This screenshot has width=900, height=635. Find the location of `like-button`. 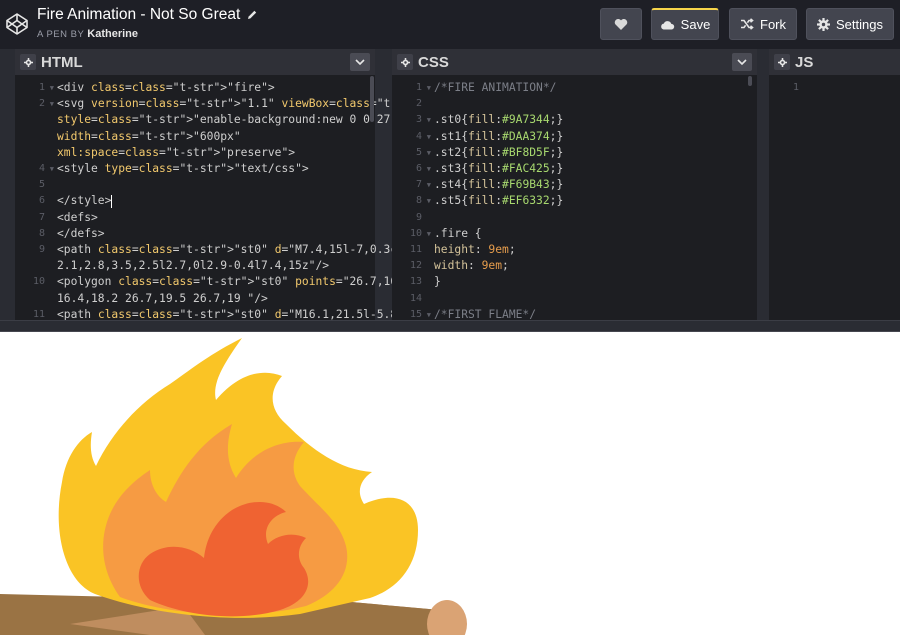

like-button is located at coordinates (621, 24).